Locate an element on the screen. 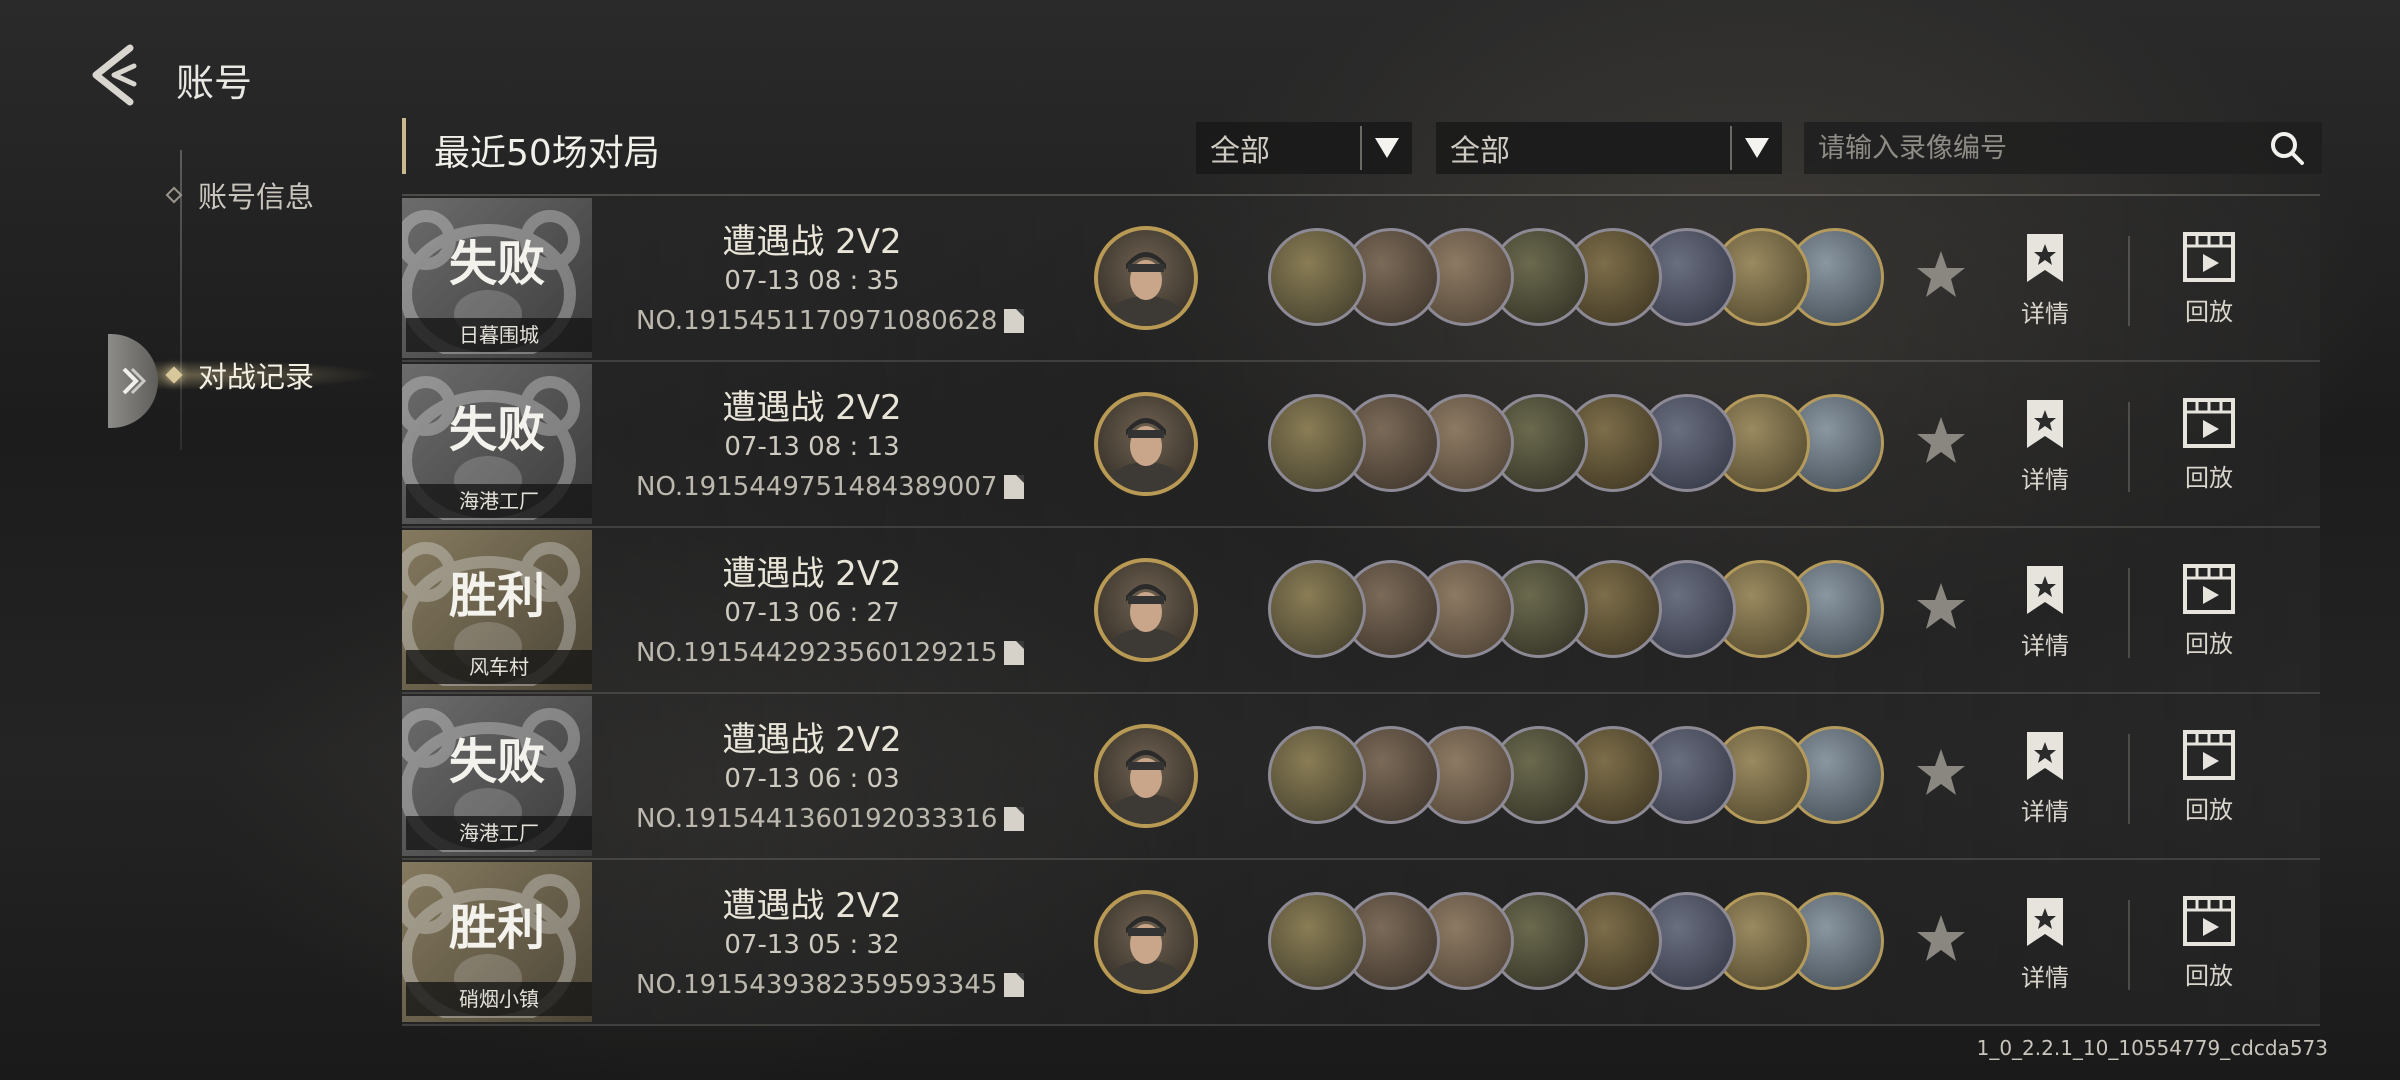 The height and width of the screenshot is (1080, 2400). result-card: 失败 日暮围城 is located at coordinates (497, 278).